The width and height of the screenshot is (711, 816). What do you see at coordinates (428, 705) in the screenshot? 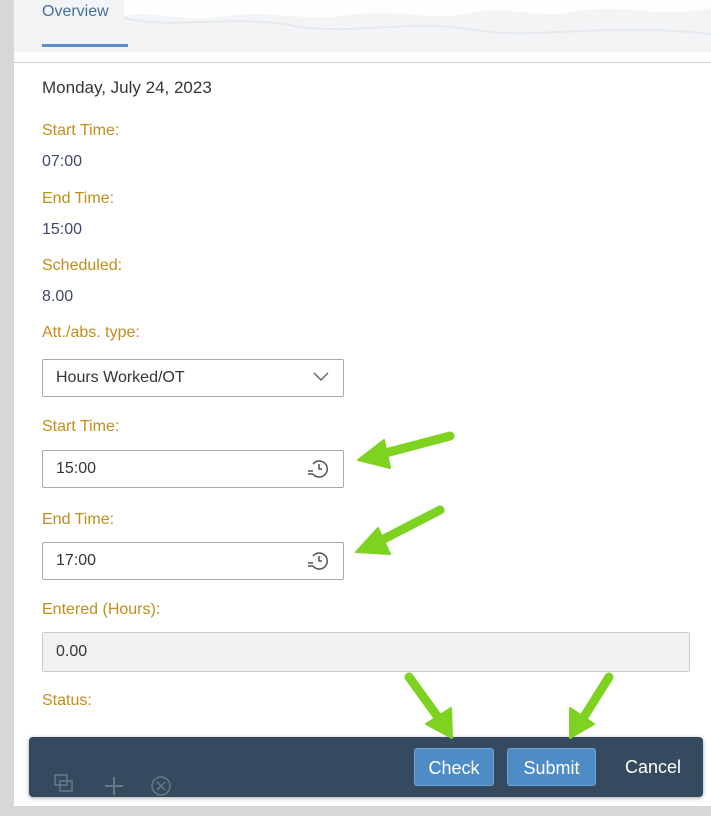
I see `arrow-check-button` at bounding box center [428, 705].